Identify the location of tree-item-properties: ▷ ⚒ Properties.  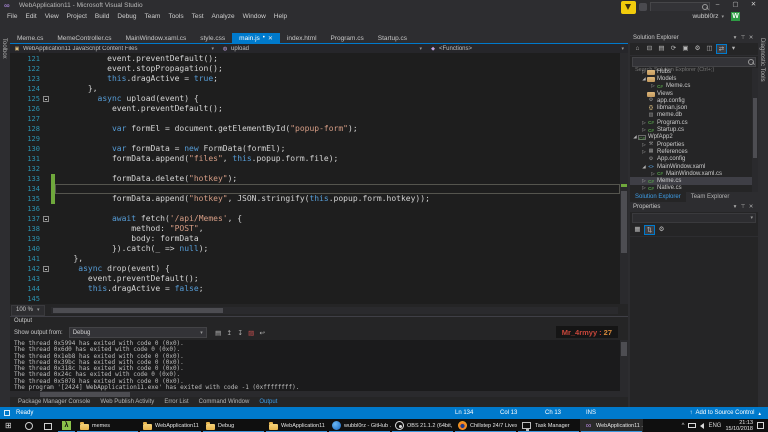
(694, 144).